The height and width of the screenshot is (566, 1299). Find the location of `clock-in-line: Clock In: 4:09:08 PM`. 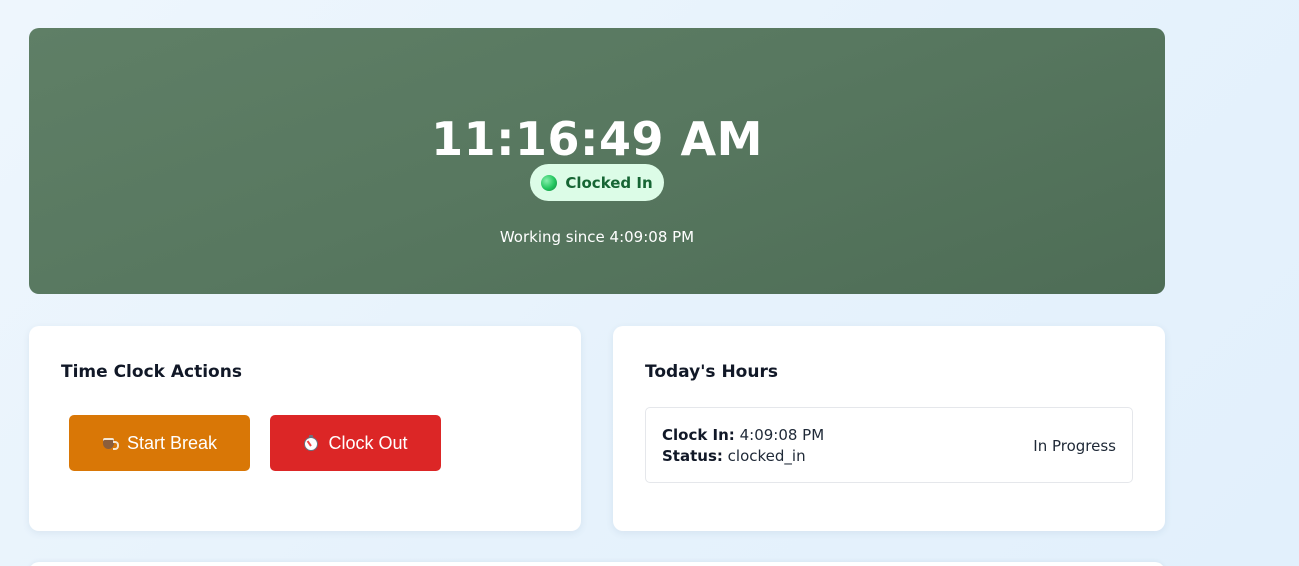

clock-in-line: Clock In: 4:09:08 PM is located at coordinates (743, 435).